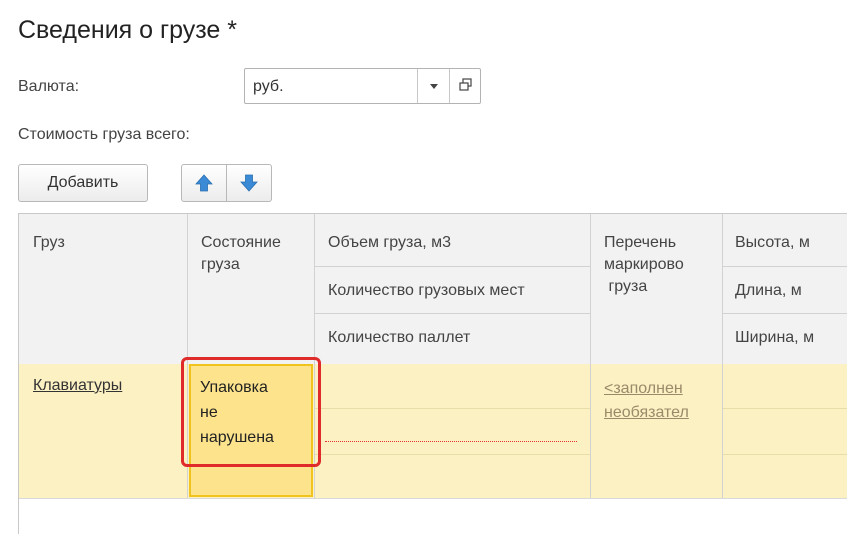  What do you see at coordinates (389, 243) in the screenshot?
I see `column-header-volume: Объем груза, м3` at bounding box center [389, 243].